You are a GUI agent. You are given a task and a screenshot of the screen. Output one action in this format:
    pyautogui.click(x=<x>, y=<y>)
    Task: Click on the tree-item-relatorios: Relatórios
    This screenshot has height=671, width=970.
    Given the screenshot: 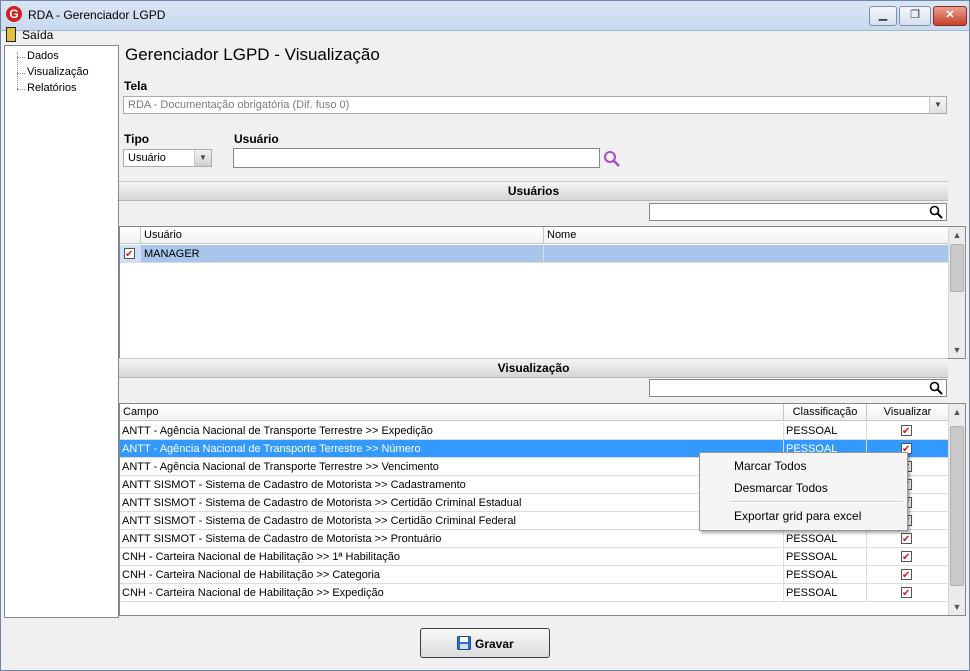 What is the action you would take?
    pyautogui.click(x=52, y=88)
    